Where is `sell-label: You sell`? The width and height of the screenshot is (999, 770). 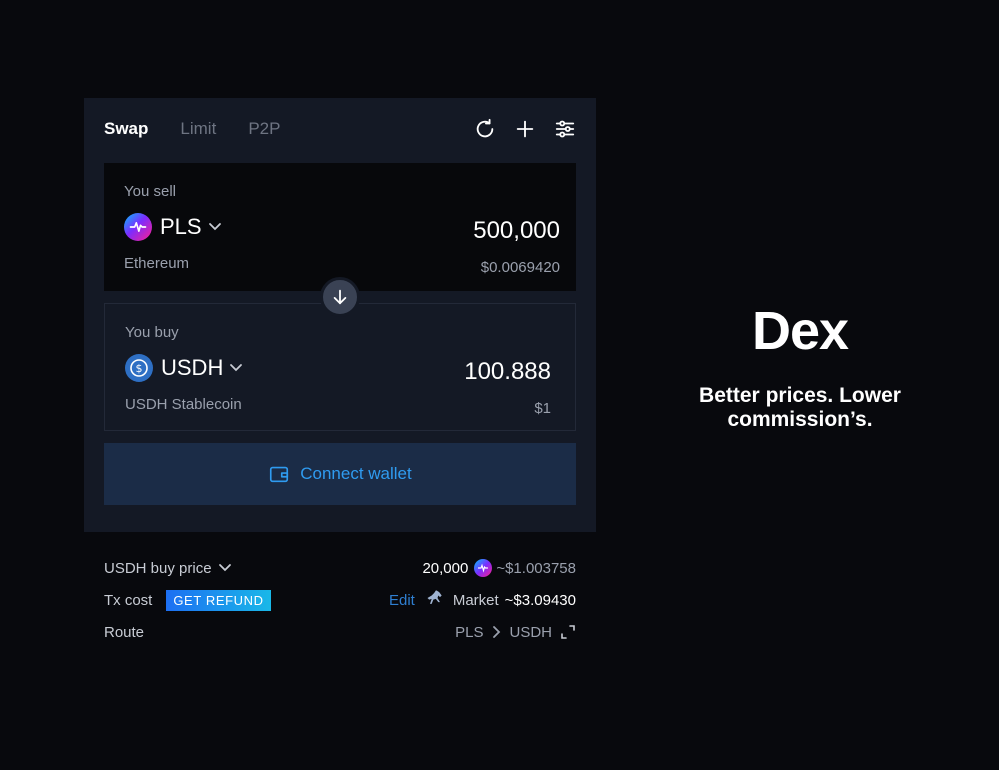 sell-label: You sell is located at coordinates (150, 191).